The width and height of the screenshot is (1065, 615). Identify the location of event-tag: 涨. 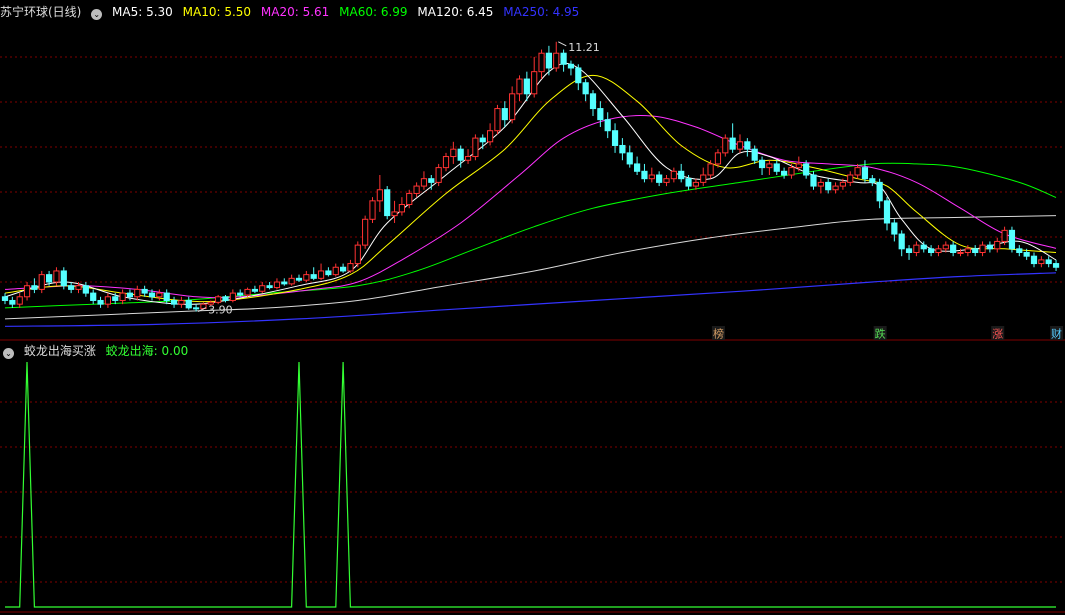
(997, 334).